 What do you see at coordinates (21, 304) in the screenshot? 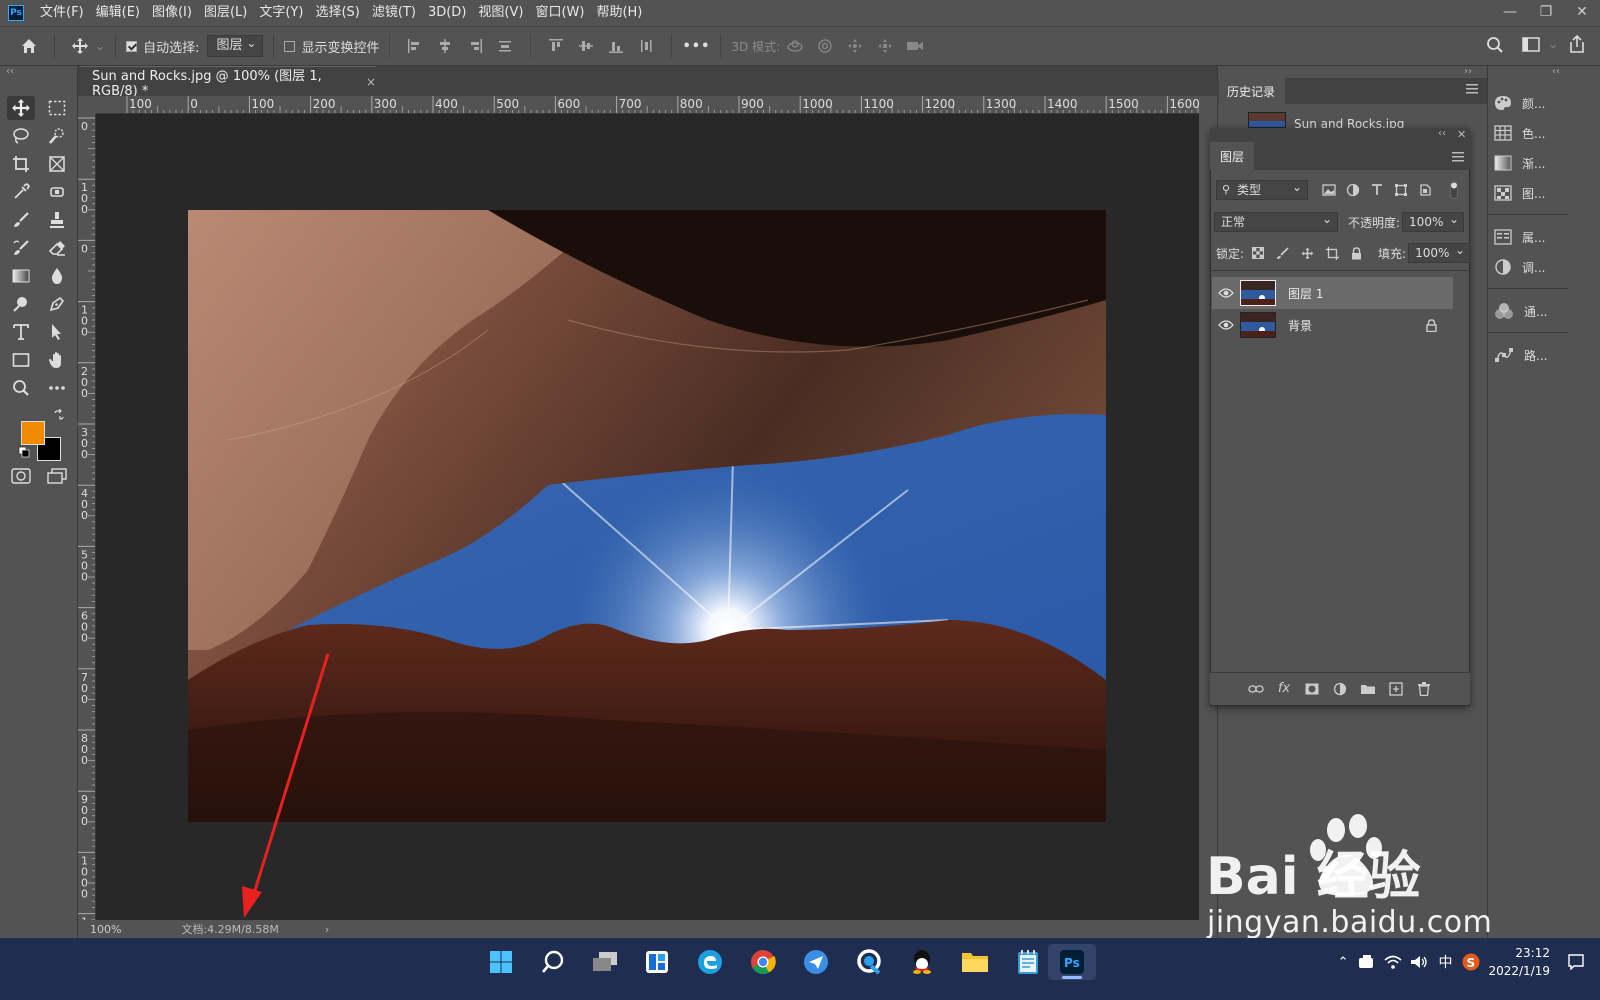
I see `dodge-tool-icon` at bounding box center [21, 304].